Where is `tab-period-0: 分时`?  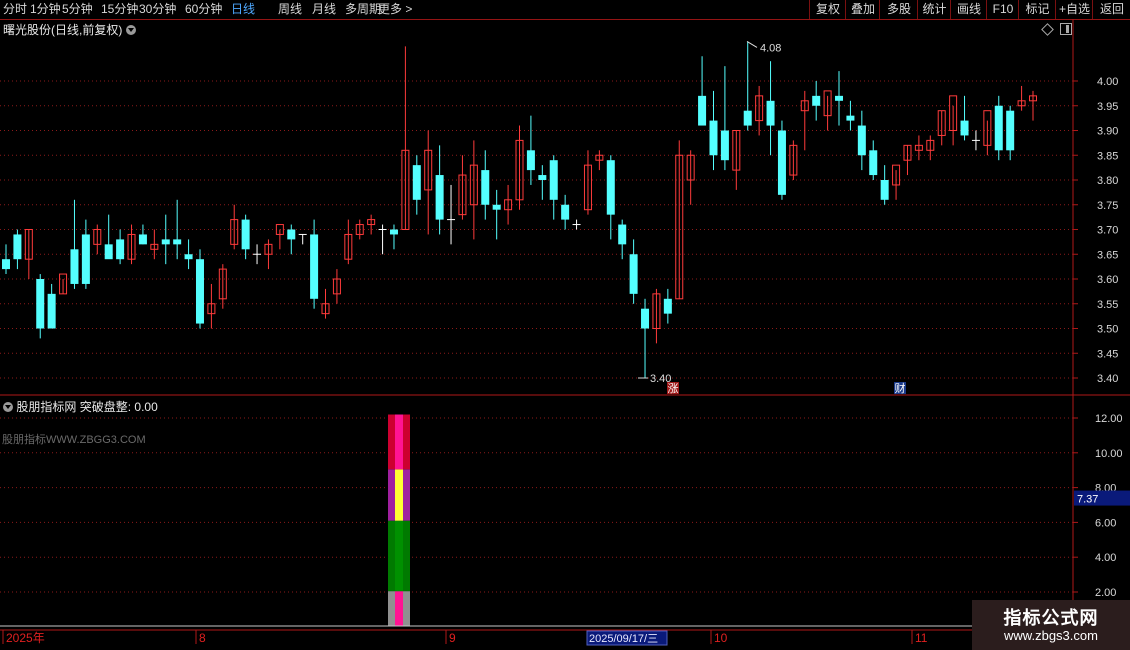
tab-period-0: 分时 is located at coordinates (15, 9).